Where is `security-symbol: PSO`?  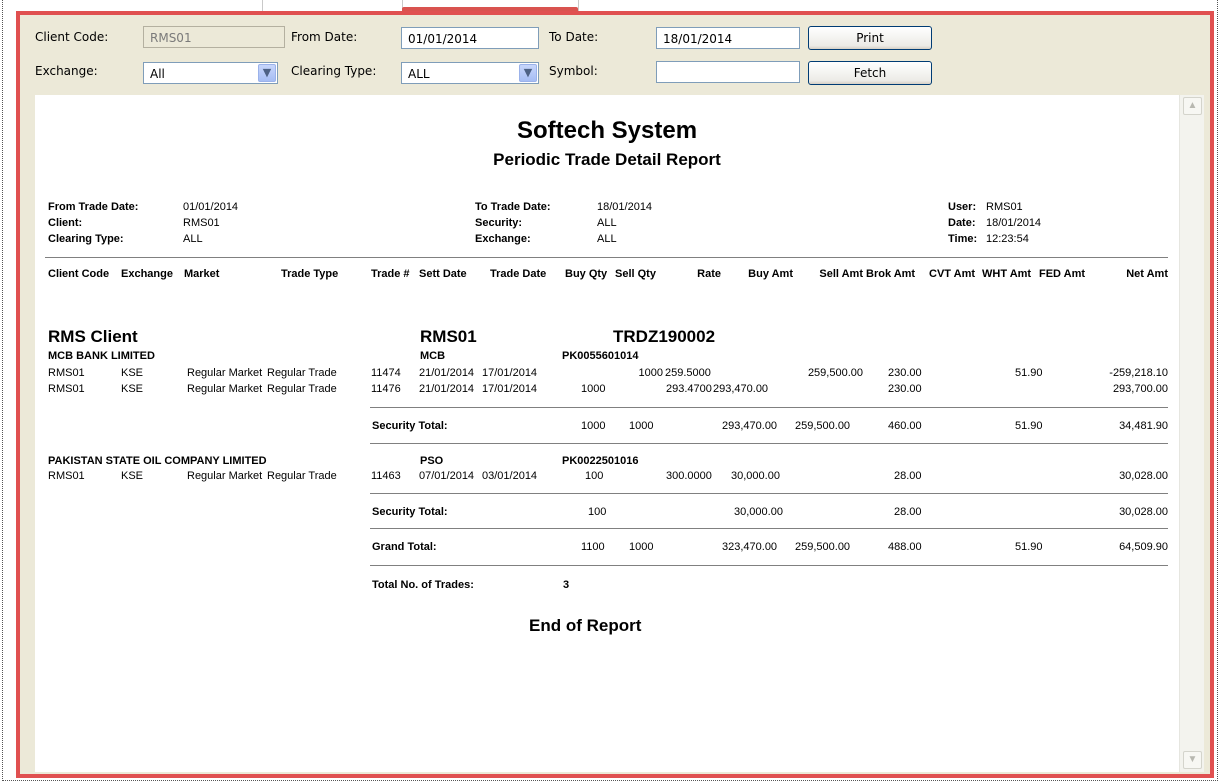 security-symbol: PSO is located at coordinates (432, 461).